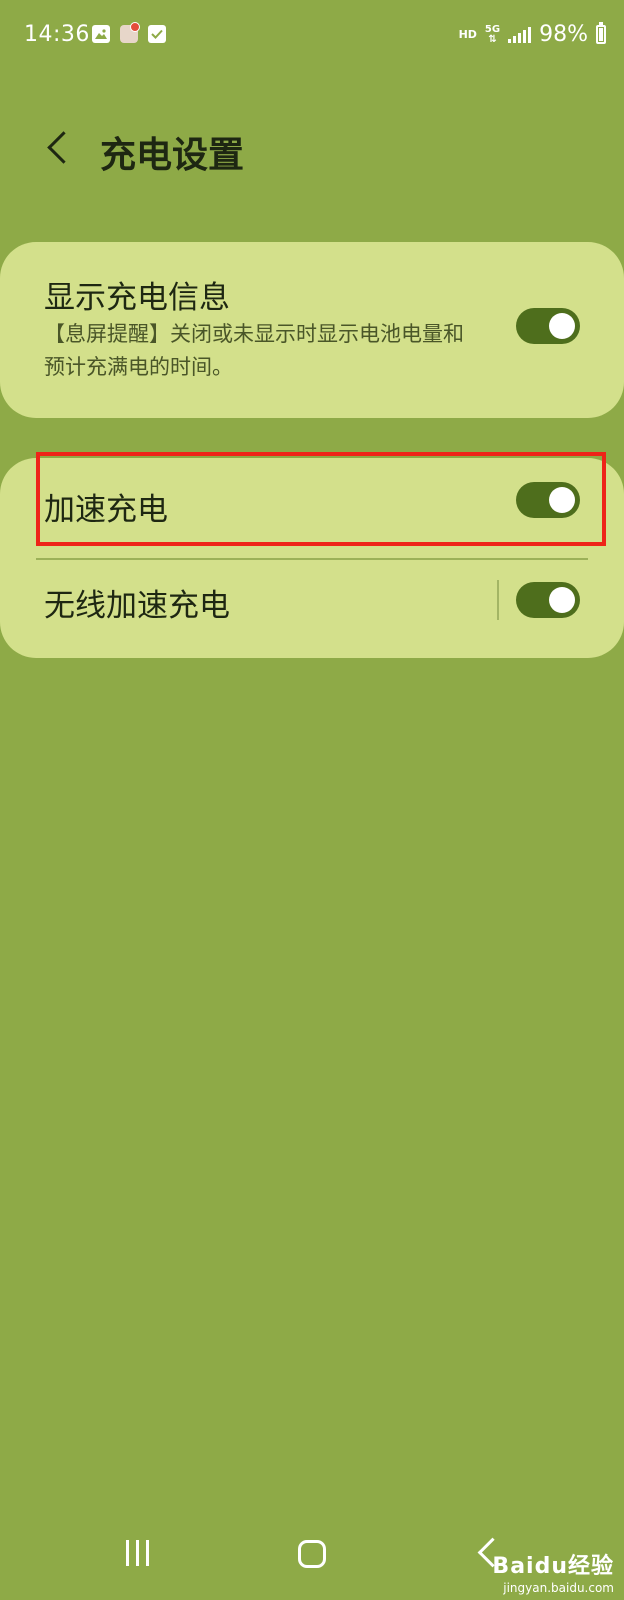 The width and height of the screenshot is (624, 1600). I want to click on header: 充电设置, so click(312, 150).